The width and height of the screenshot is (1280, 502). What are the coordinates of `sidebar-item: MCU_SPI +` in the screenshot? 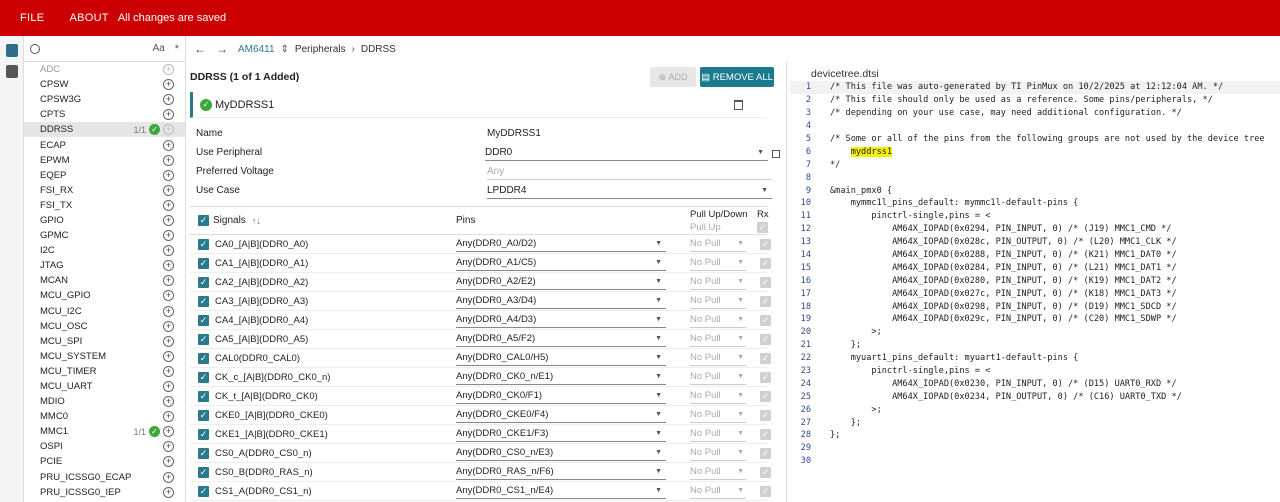 It's located at (104, 341).